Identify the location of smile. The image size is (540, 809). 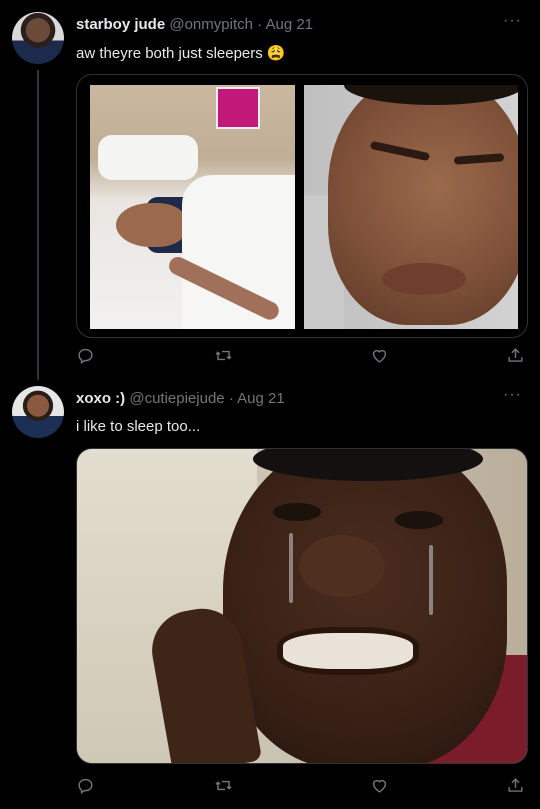
(348, 651).